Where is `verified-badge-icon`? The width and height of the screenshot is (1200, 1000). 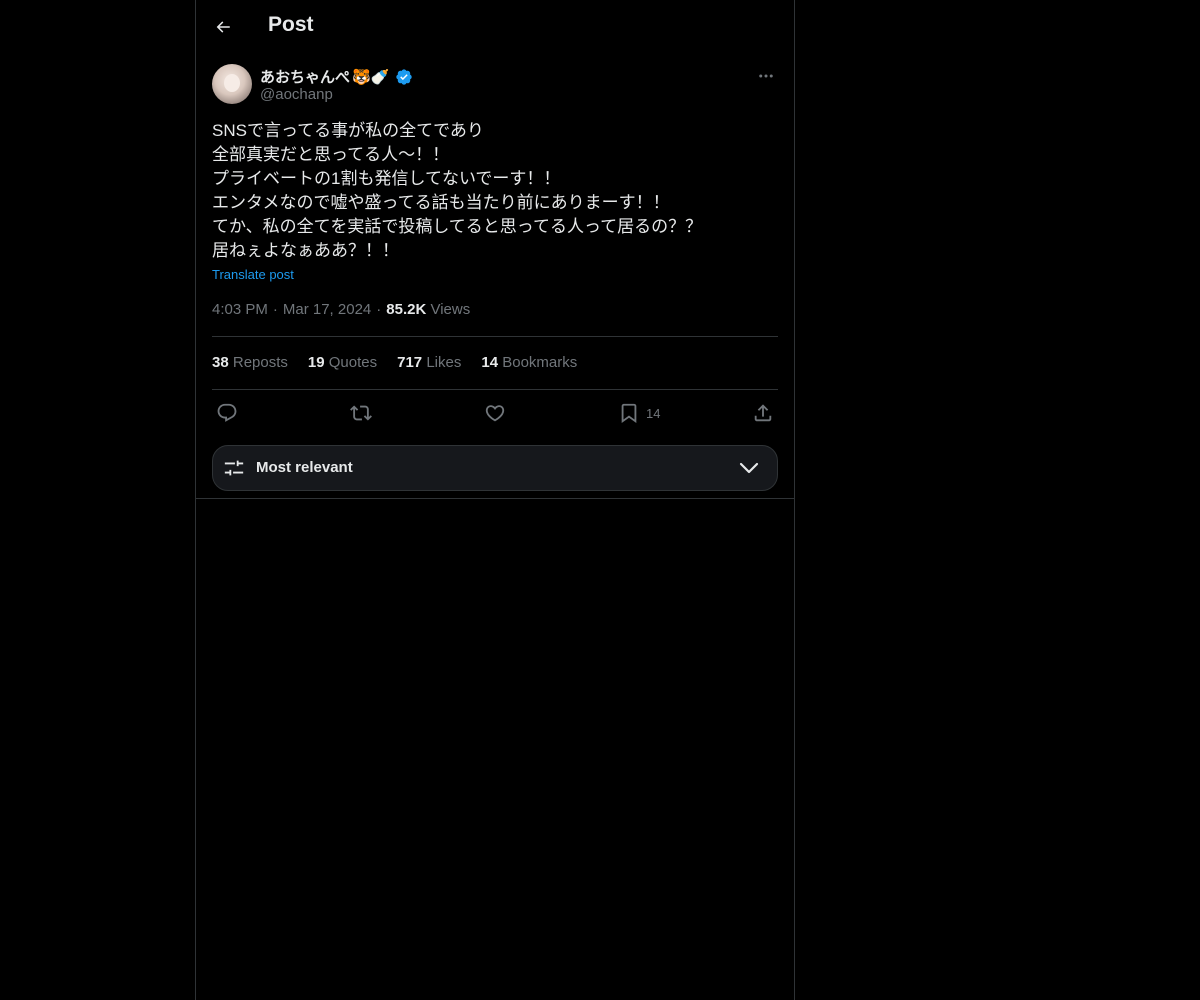 verified-badge-icon is located at coordinates (404, 77).